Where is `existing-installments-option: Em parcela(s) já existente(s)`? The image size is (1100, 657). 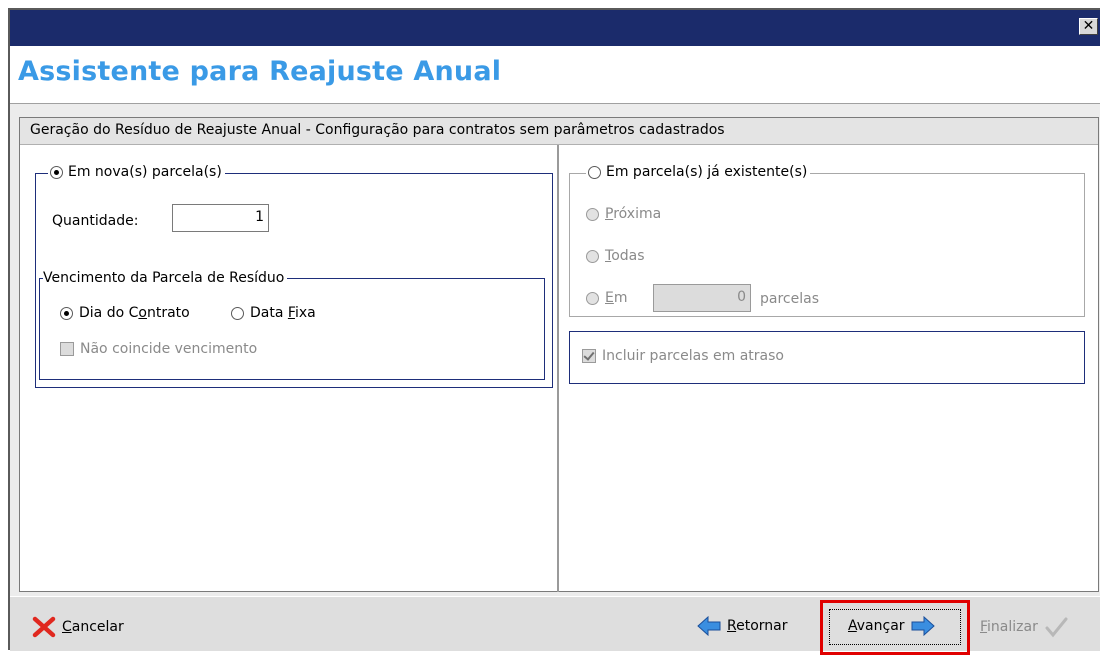 existing-installments-option: Em parcela(s) já existente(s) is located at coordinates (698, 172).